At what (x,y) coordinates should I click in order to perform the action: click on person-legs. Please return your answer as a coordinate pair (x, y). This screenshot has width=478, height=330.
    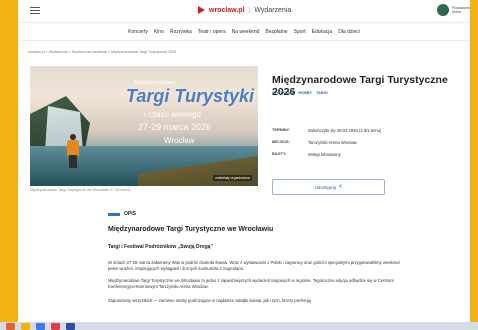
    Looking at the image, I should click on (73, 161).